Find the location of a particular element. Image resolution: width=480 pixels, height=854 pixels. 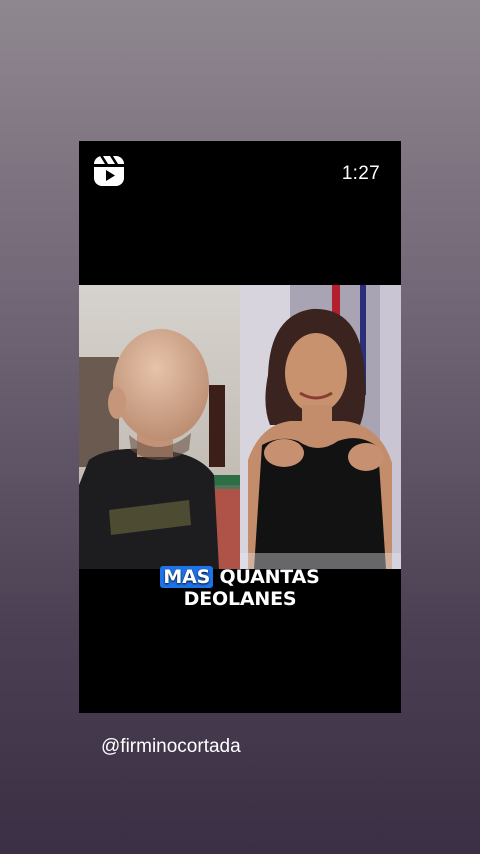

video-right-panel is located at coordinates (320, 427).